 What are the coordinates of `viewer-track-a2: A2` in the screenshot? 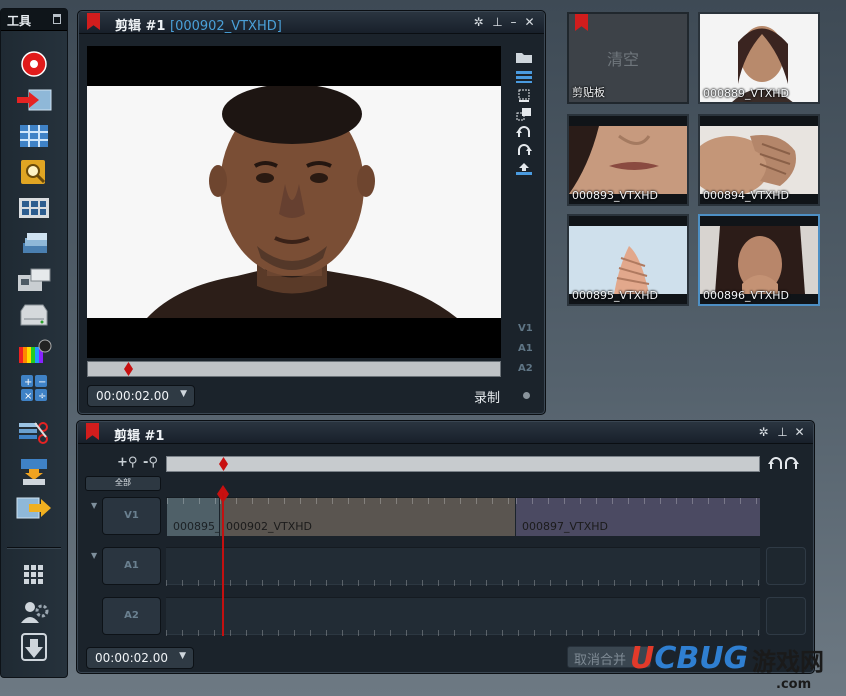 It's located at (525, 368).